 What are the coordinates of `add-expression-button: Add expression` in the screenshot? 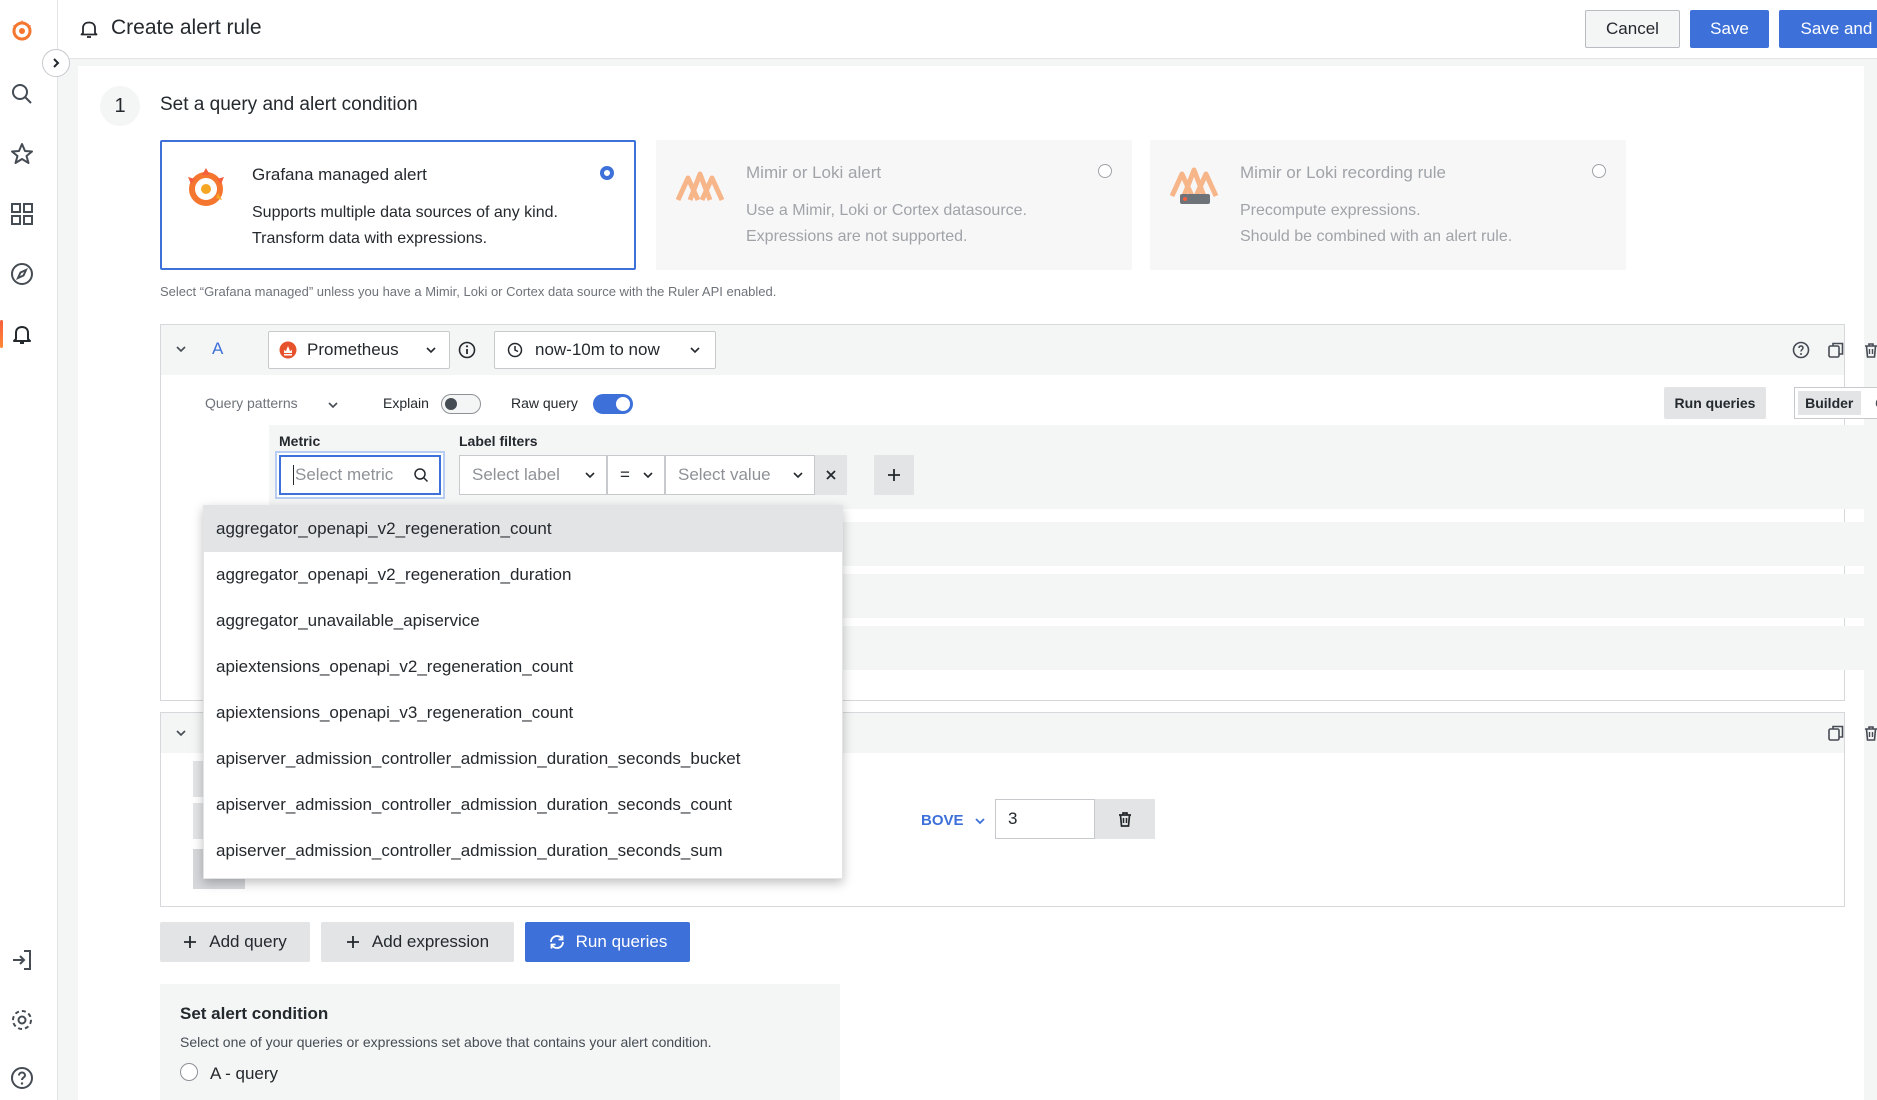 It's located at (417, 942).